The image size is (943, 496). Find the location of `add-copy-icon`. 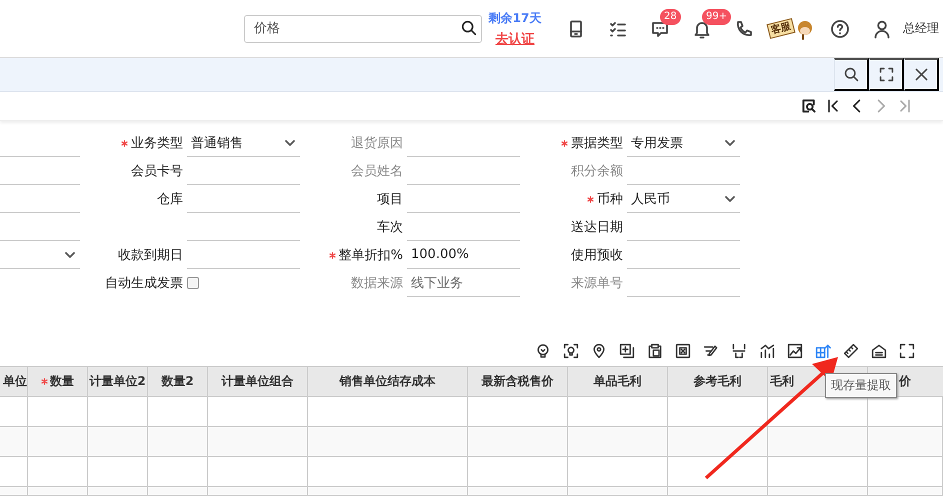

add-copy-icon is located at coordinates (627, 351).